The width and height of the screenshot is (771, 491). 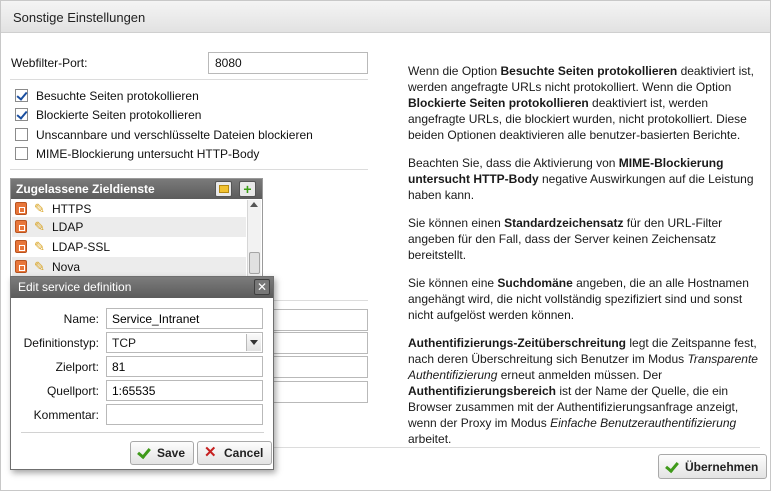 I want to click on source-port-field, so click(x=184, y=390).